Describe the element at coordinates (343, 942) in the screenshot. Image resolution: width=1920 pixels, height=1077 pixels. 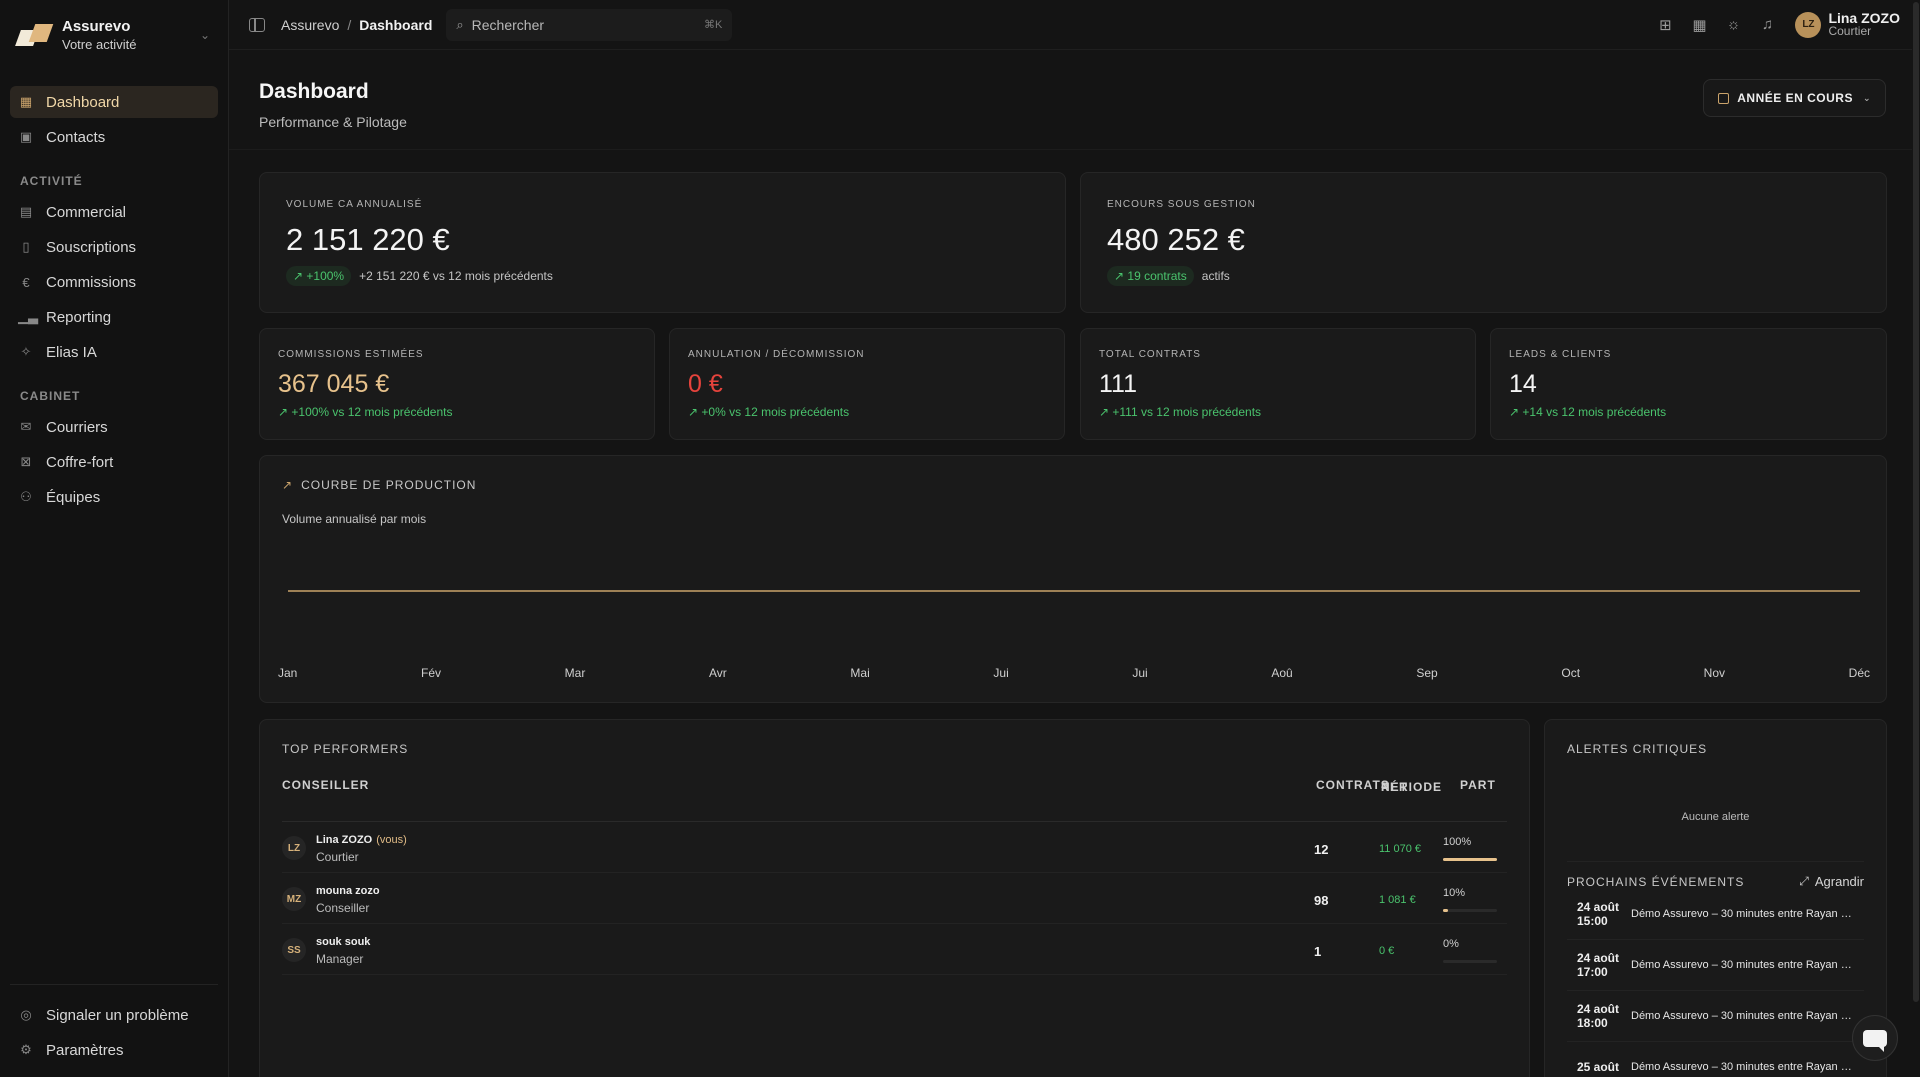
I see `performer-name: souk souk` at that location.